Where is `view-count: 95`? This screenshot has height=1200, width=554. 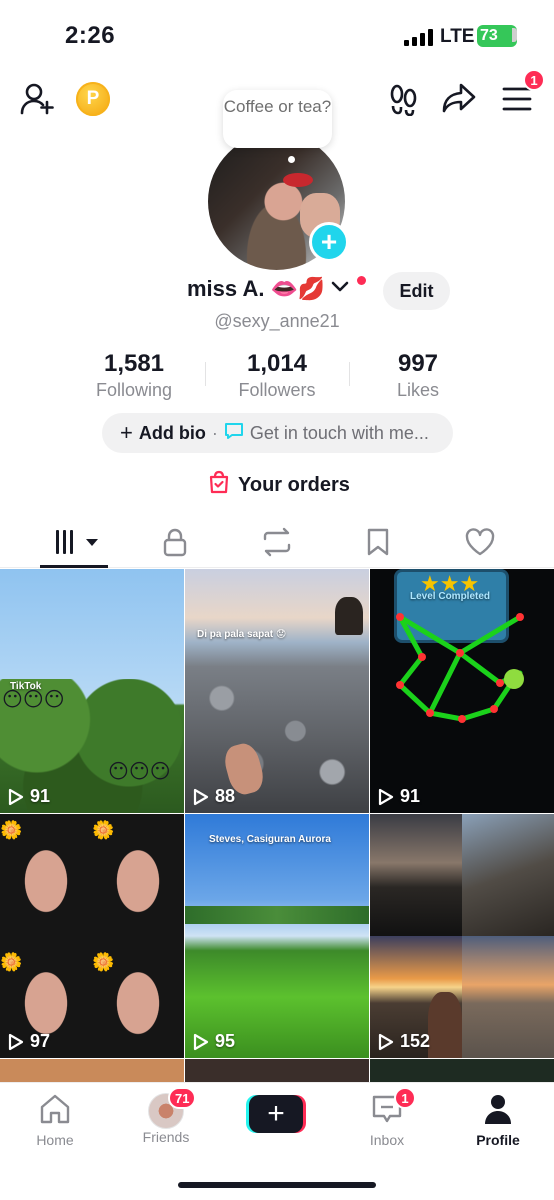 view-count: 95 is located at coordinates (214, 1041).